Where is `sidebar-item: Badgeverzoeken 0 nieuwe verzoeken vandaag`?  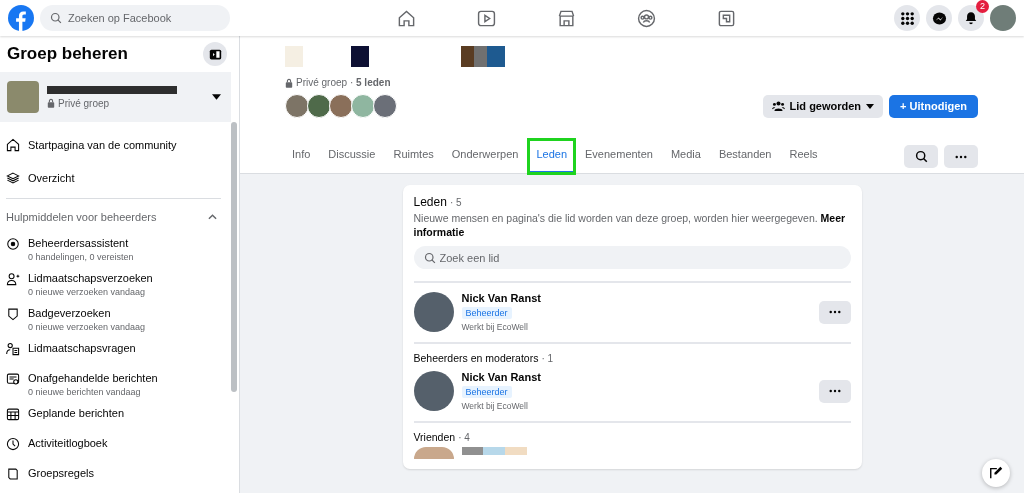
sidebar-item: Badgeverzoeken 0 nieuwe verzoeken vandaag is located at coordinates (116, 318).